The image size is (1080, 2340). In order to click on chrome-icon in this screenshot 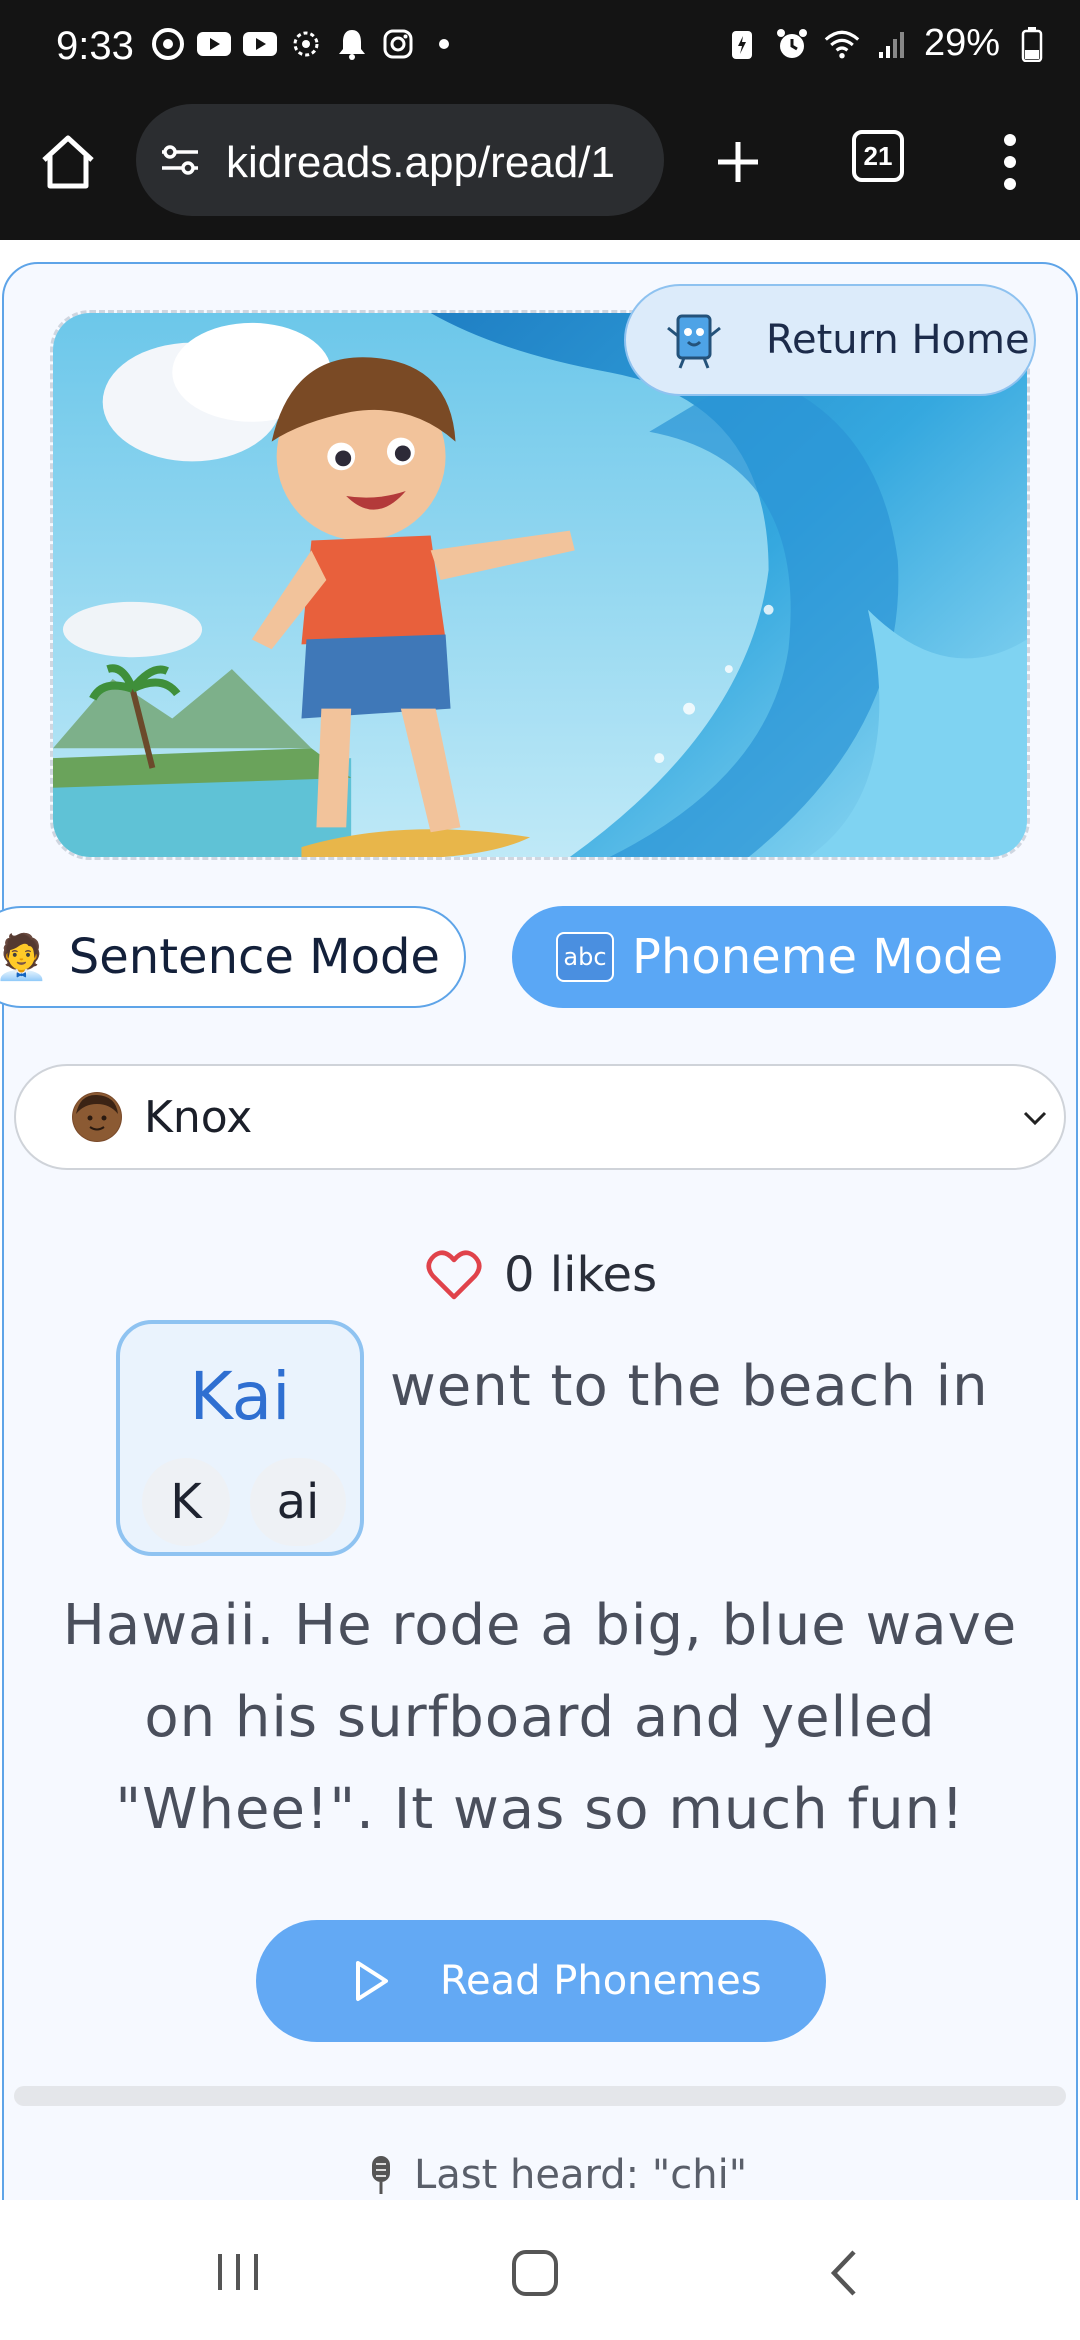, I will do `click(168, 44)`.